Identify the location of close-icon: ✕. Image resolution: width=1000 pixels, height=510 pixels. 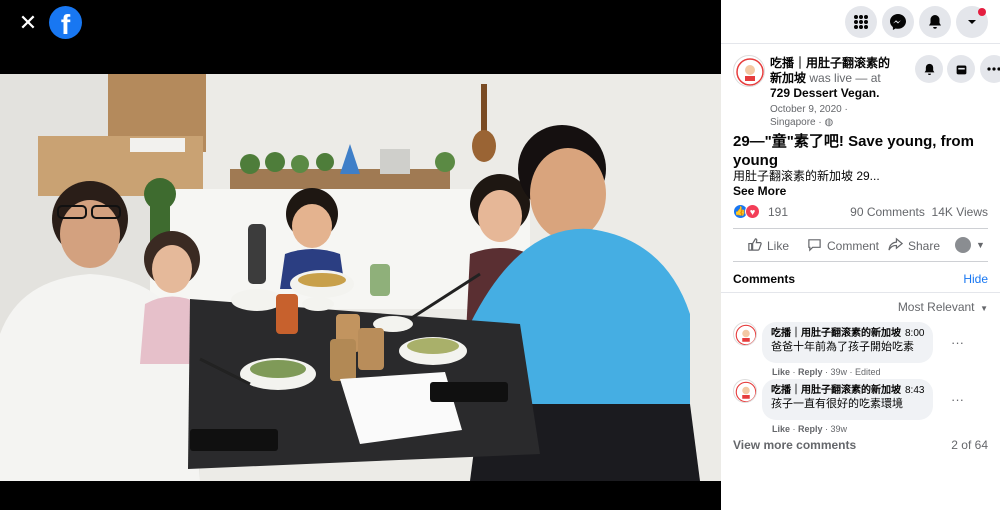
(28, 23).